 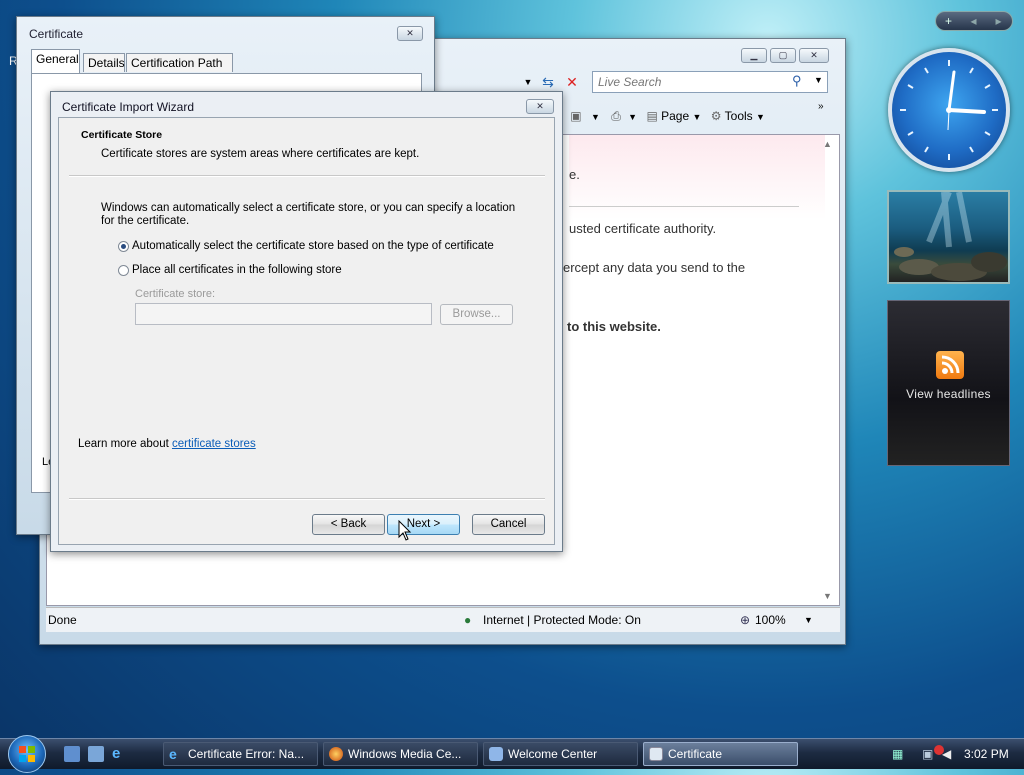 I want to click on next-gadgets-button: ▸, so click(x=998, y=21).